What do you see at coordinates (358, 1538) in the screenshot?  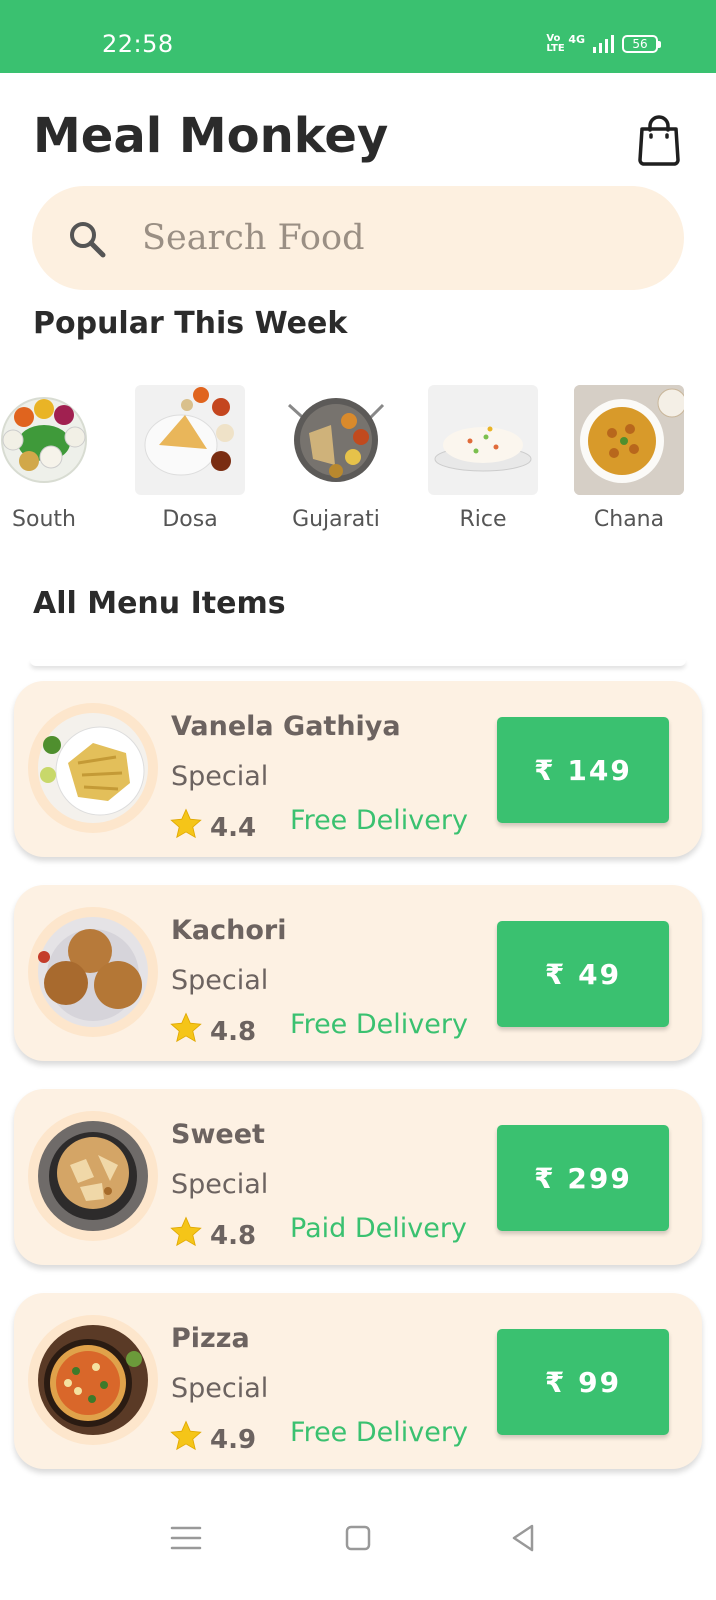 I see `home-icon` at bounding box center [358, 1538].